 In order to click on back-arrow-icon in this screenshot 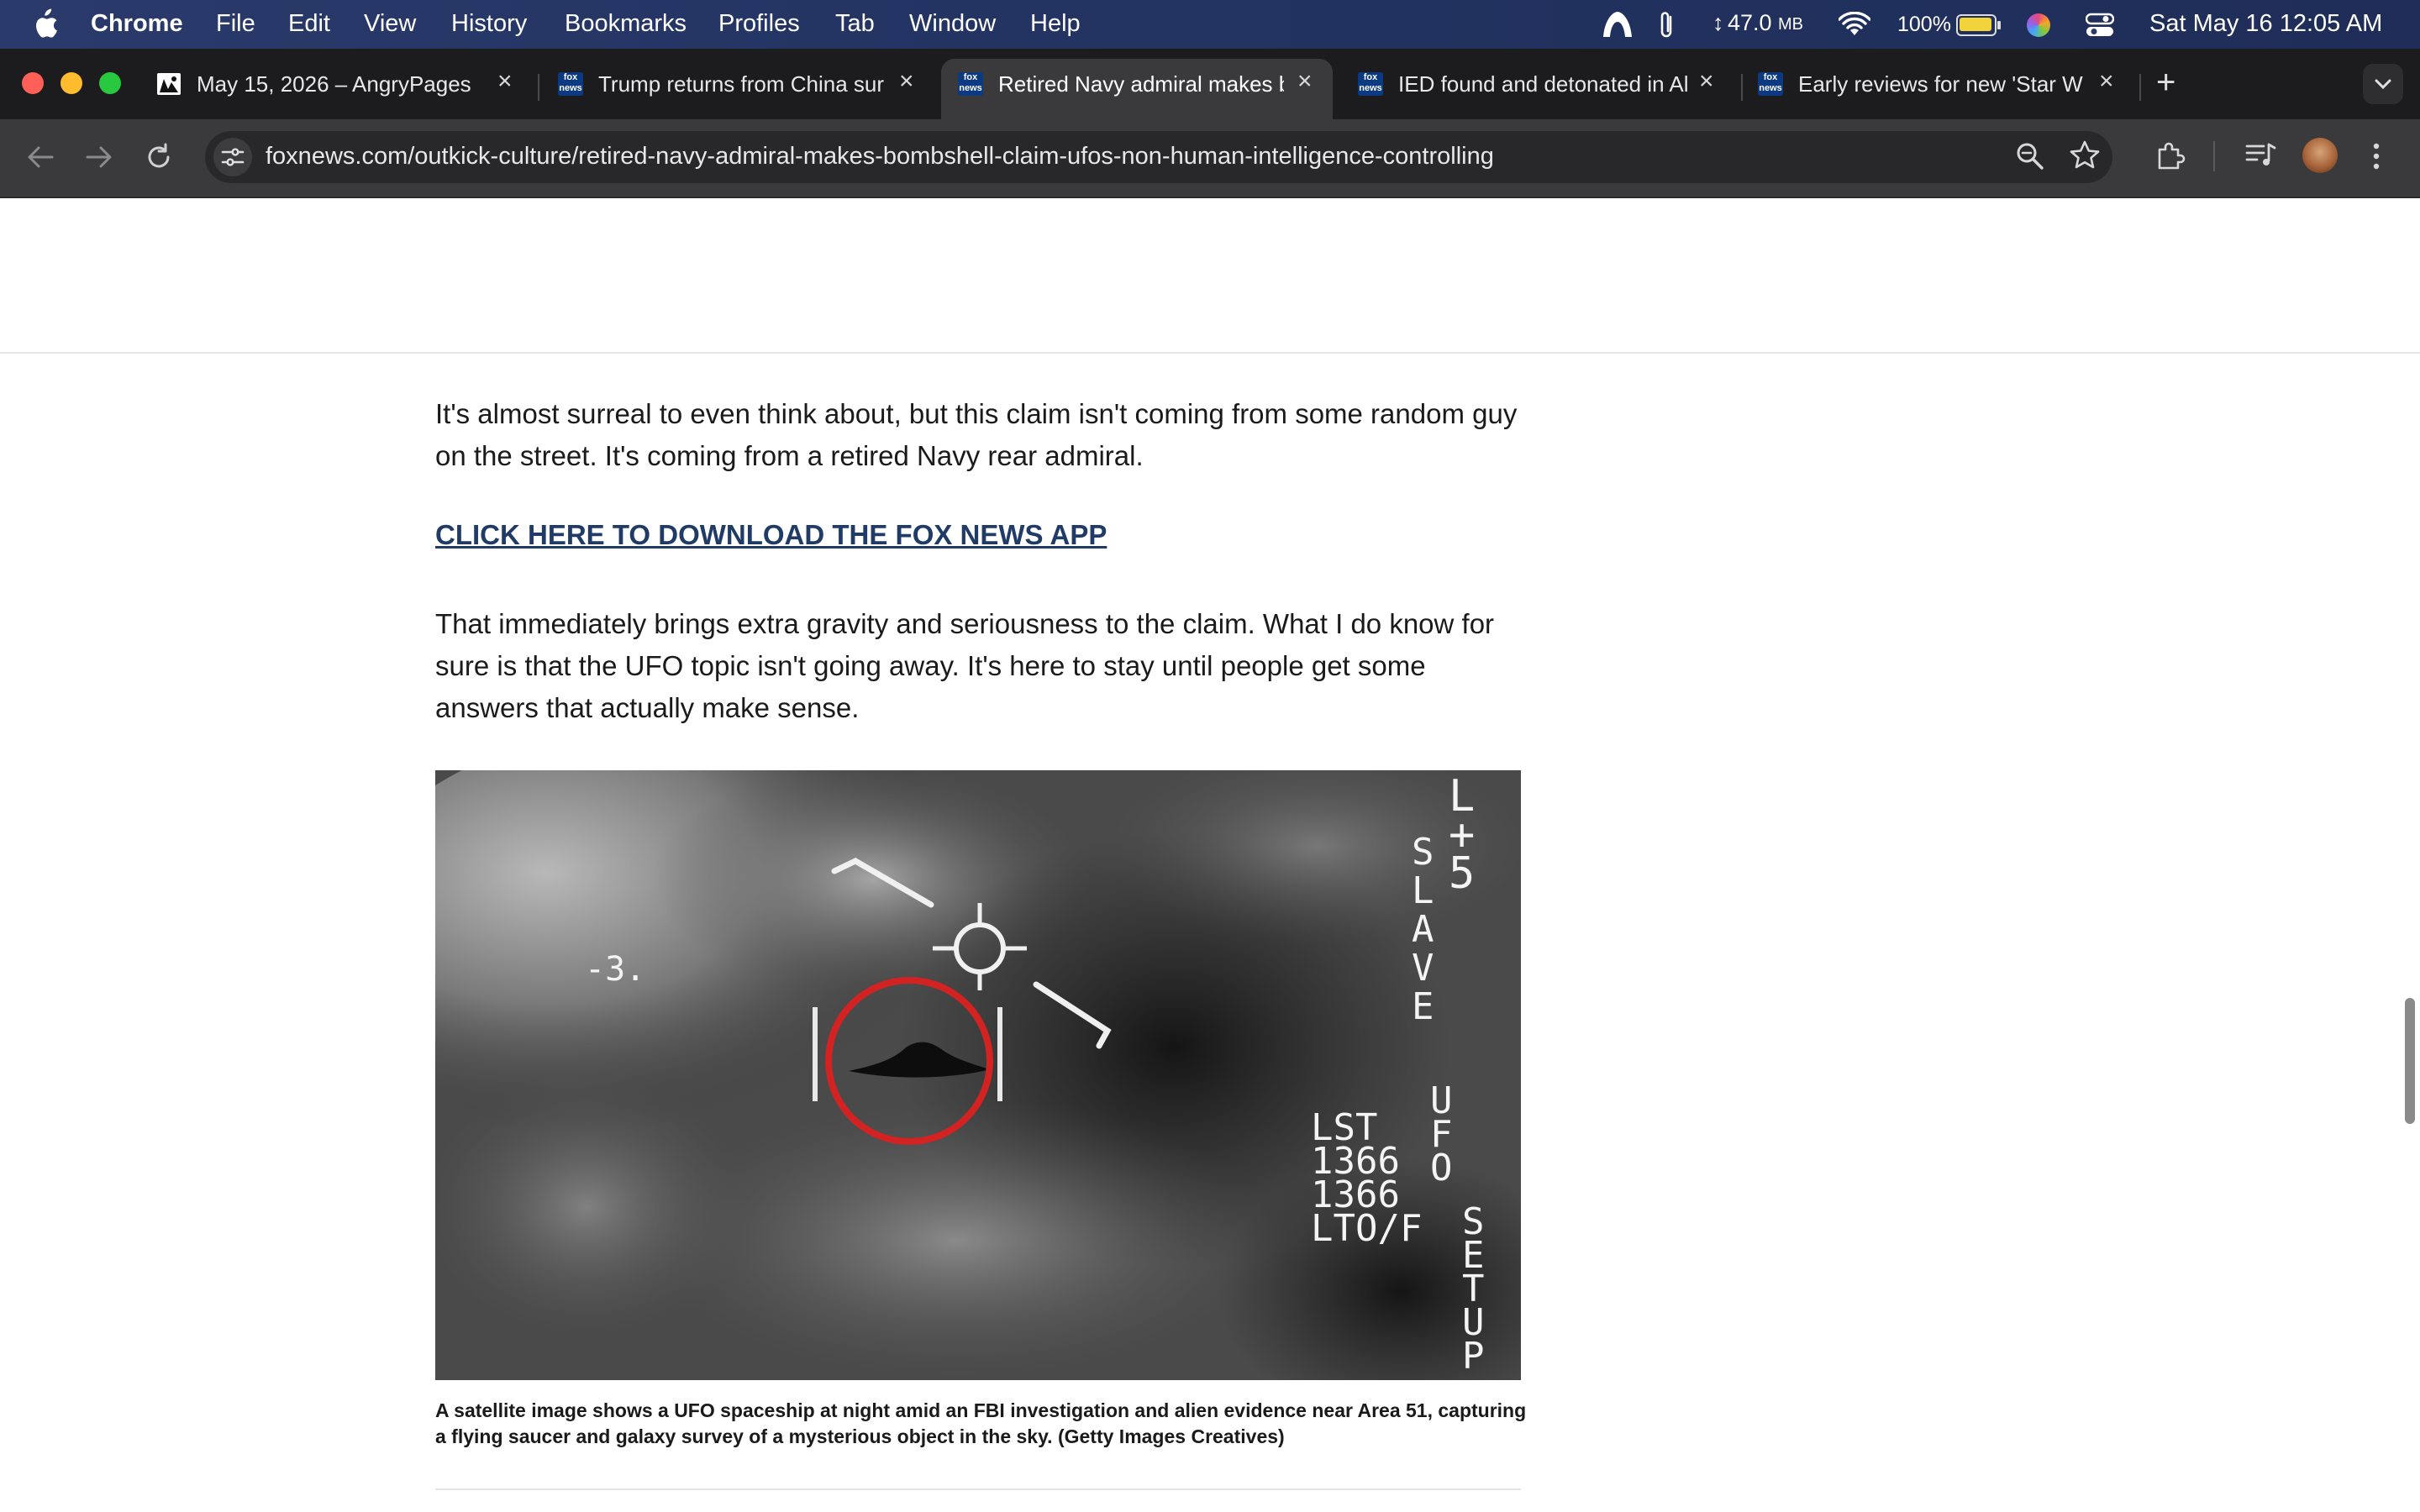, I will do `click(40, 157)`.